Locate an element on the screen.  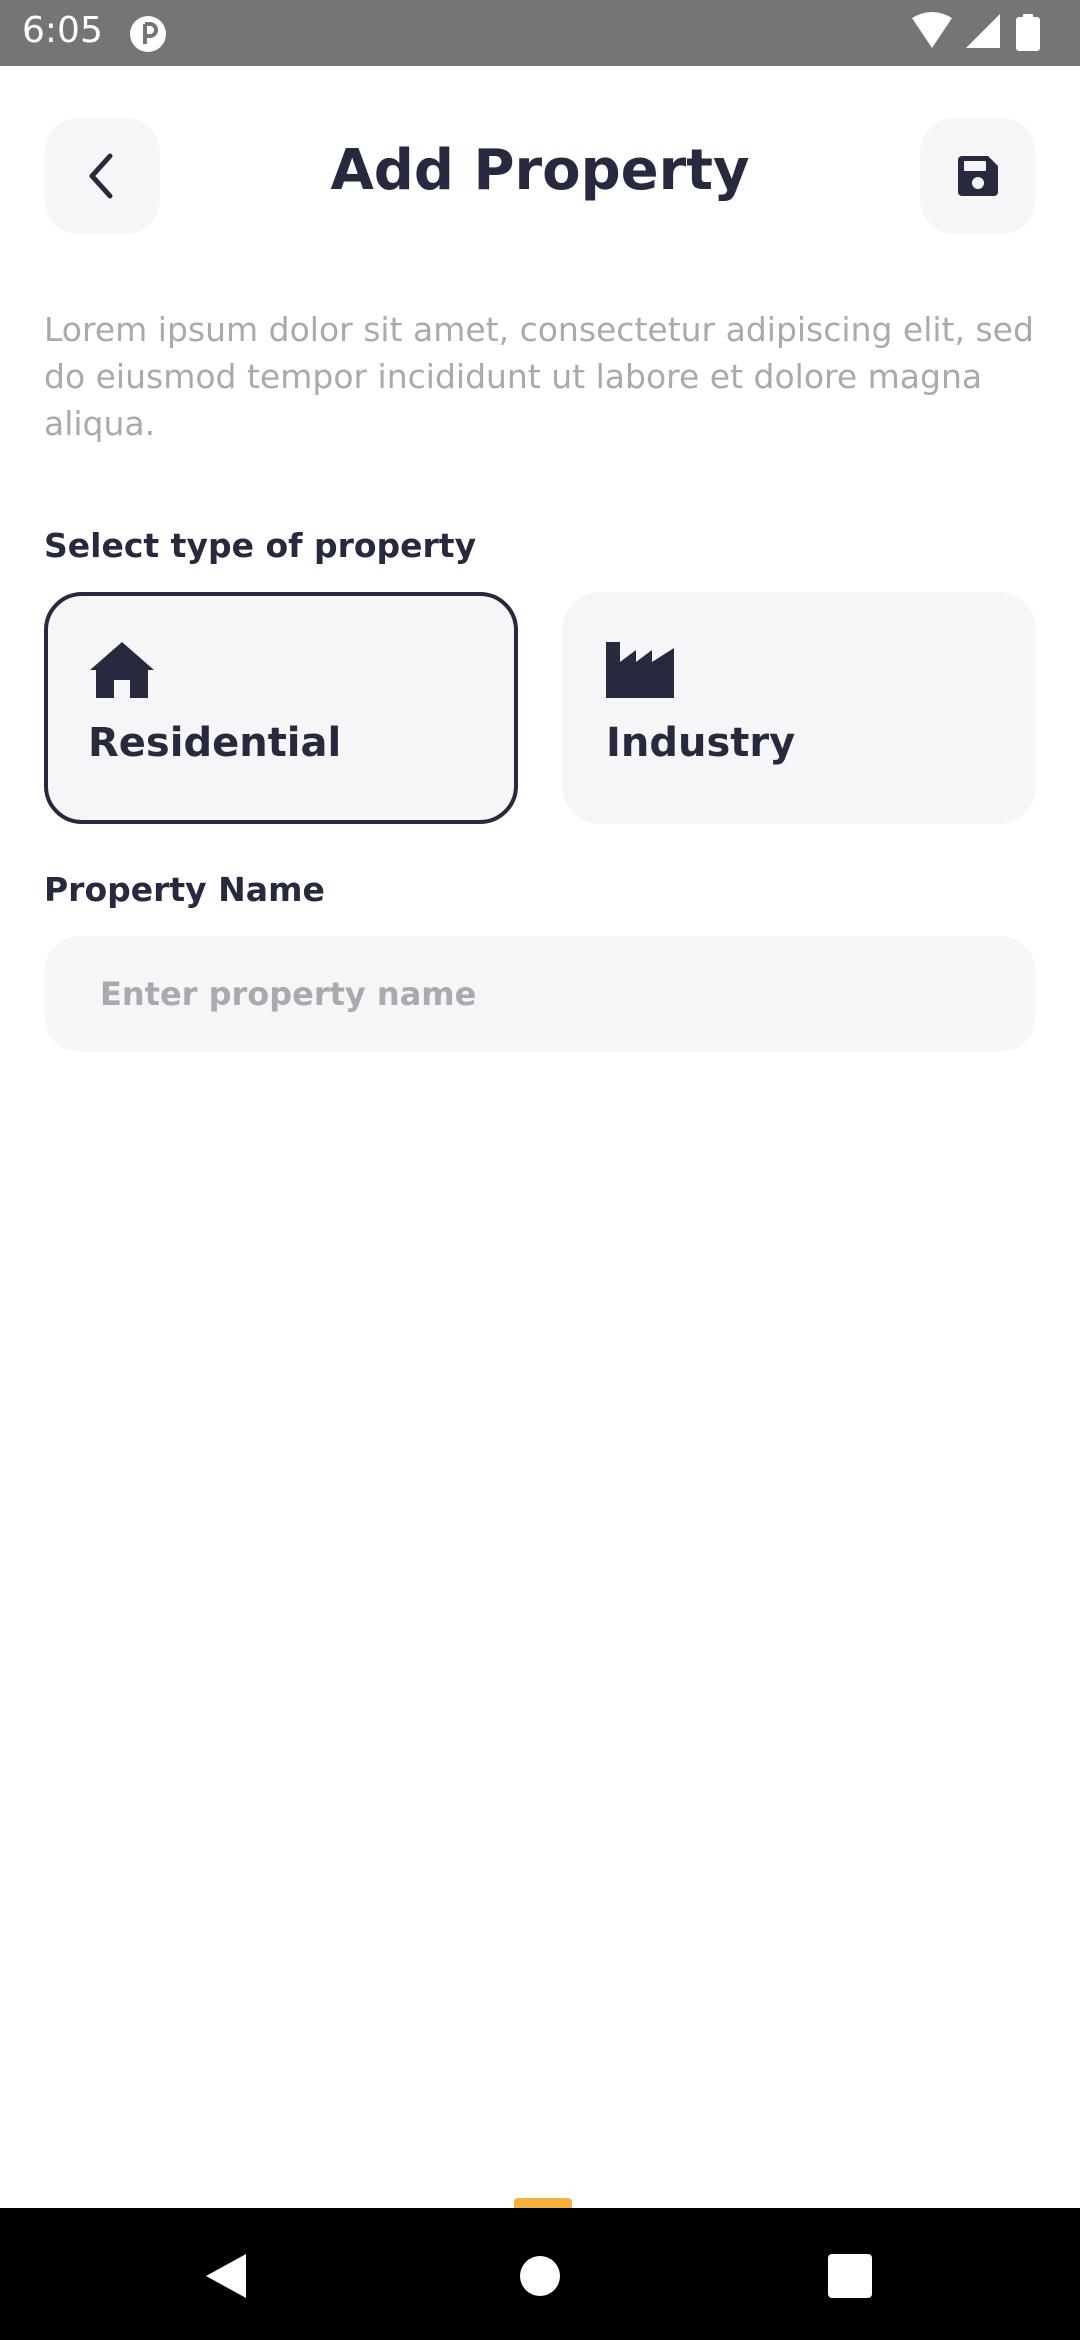
property-type-label-residential: Residential is located at coordinates (215, 743).